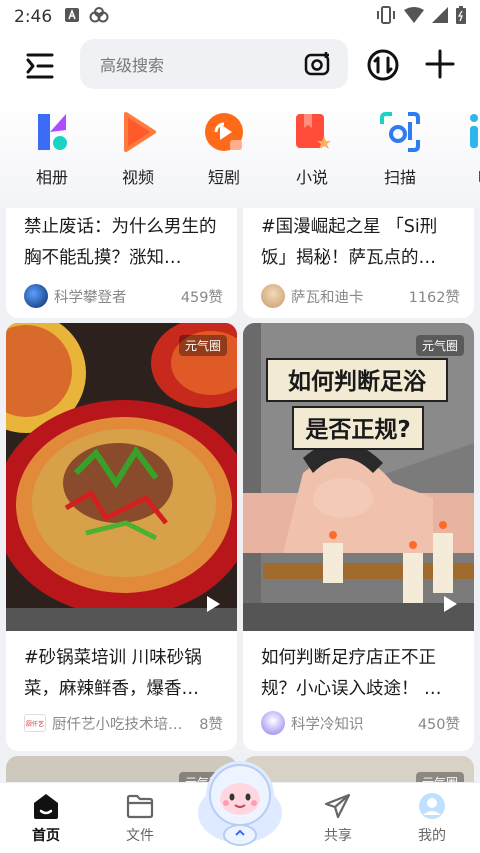  I want to click on camera-search-icon, so click(318, 64).